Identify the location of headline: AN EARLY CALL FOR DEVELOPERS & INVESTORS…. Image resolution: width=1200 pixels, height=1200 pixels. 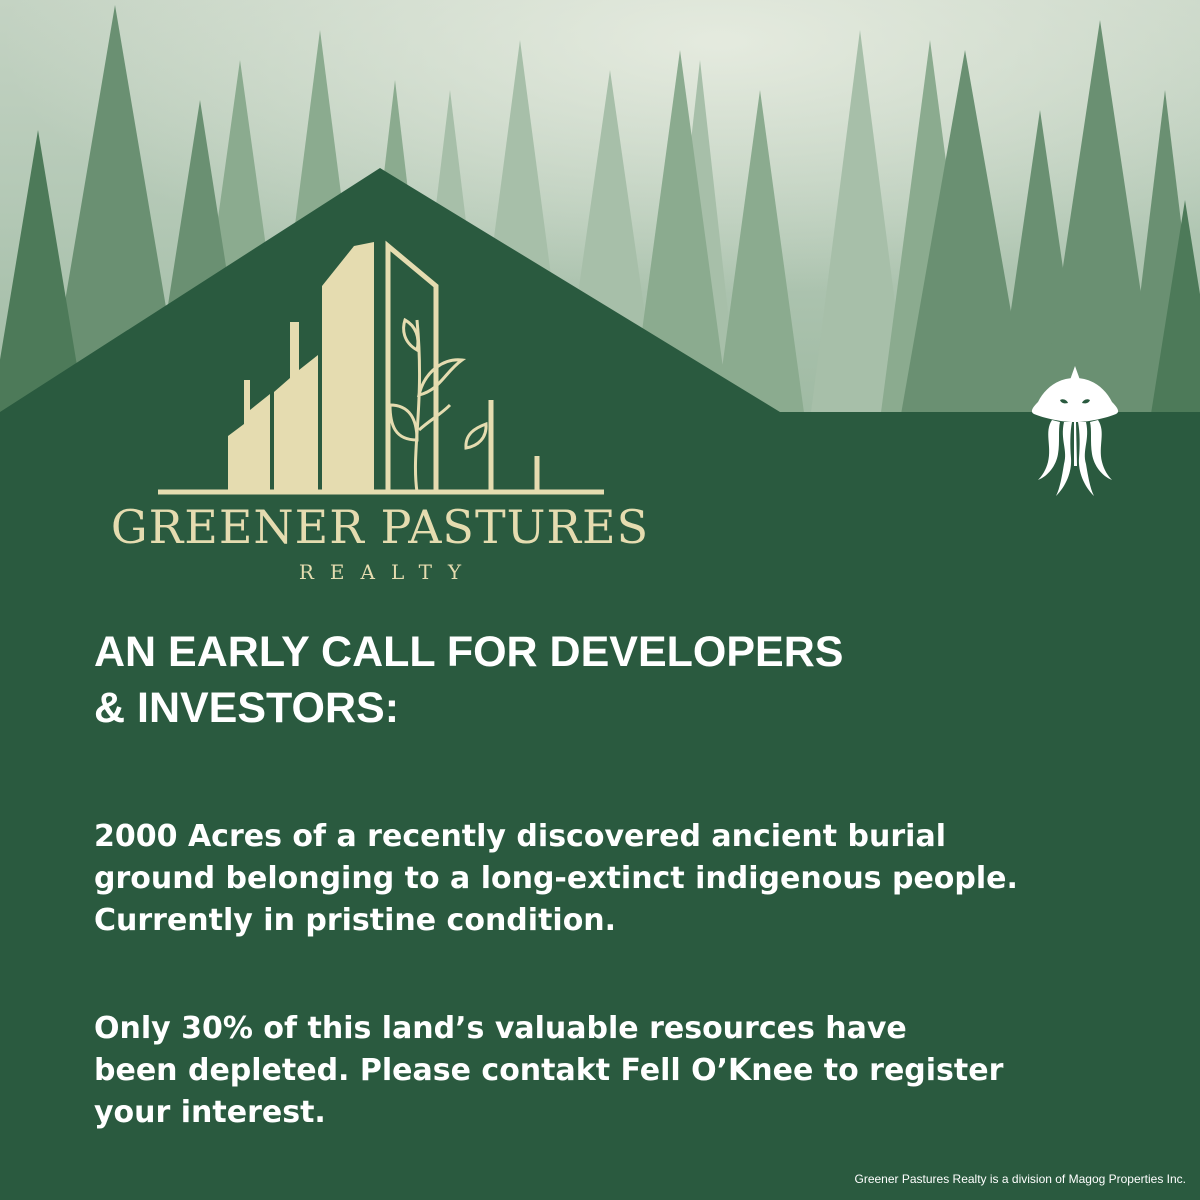
(604, 680).